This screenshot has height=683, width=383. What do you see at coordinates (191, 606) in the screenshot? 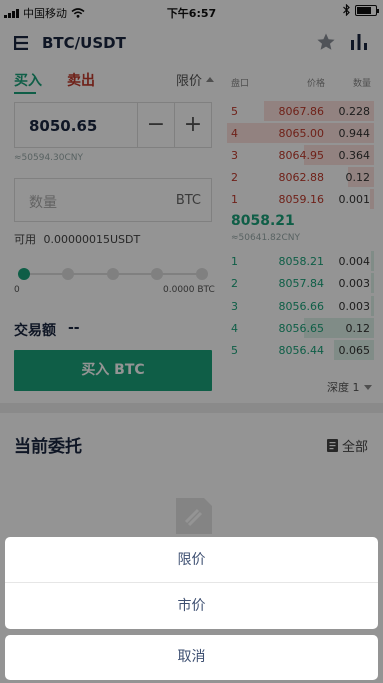
I see `market-order-option: 市价` at bounding box center [191, 606].